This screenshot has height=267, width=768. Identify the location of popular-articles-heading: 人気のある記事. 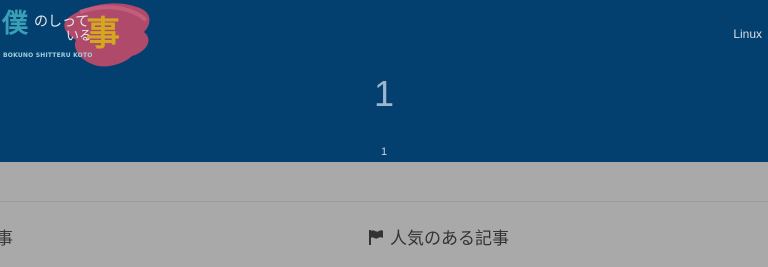
(438, 236).